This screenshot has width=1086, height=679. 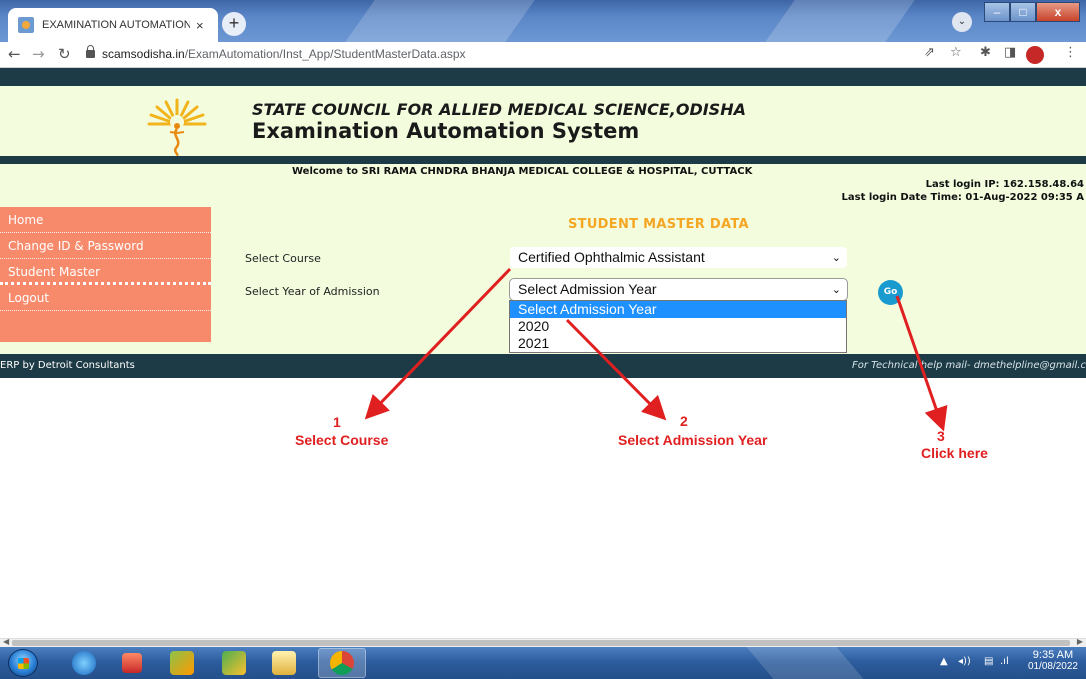 I want to click on lock-icon, so click(x=90, y=51).